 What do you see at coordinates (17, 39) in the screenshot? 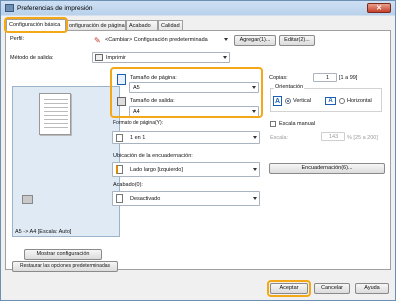
I see `profile-label: Perfil:` at bounding box center [17, 39].